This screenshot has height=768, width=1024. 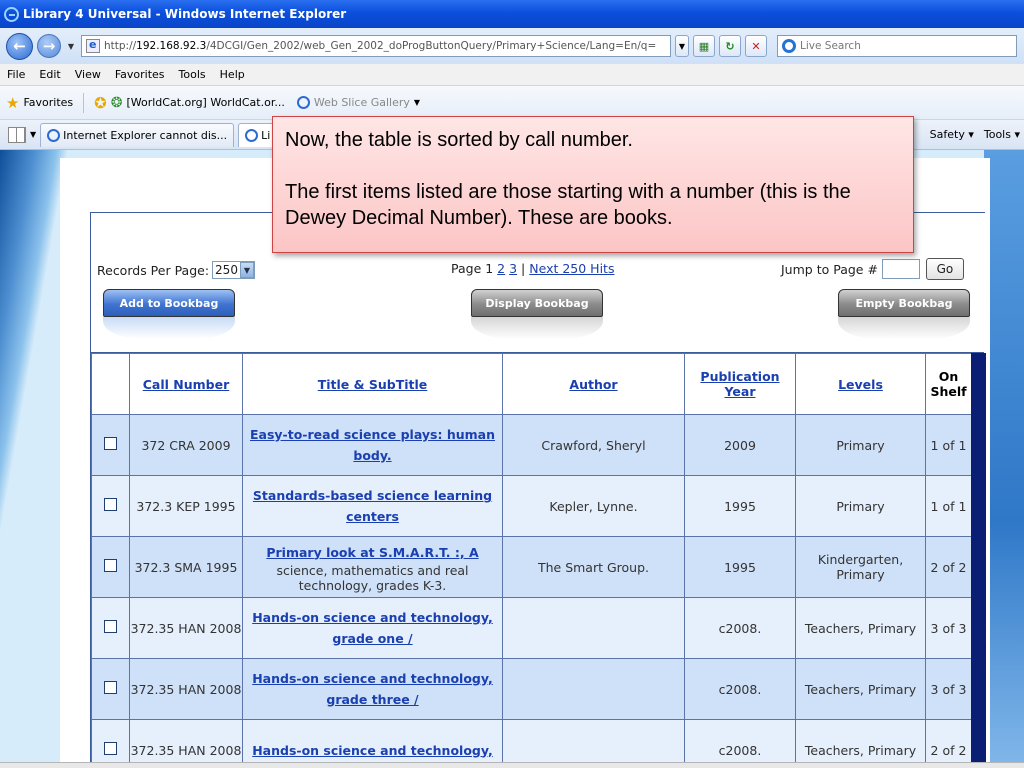 I want to click on menu-file: File, so click(x=16, y=74).